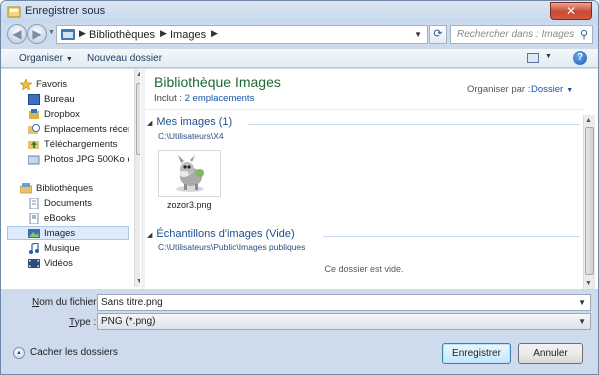 This screenshot has height=375, width=599. What do you see at coordinates (132, 302) in the screenshot?
I see `filename-value: Sans titre.png` at bounding box center [132, 302].